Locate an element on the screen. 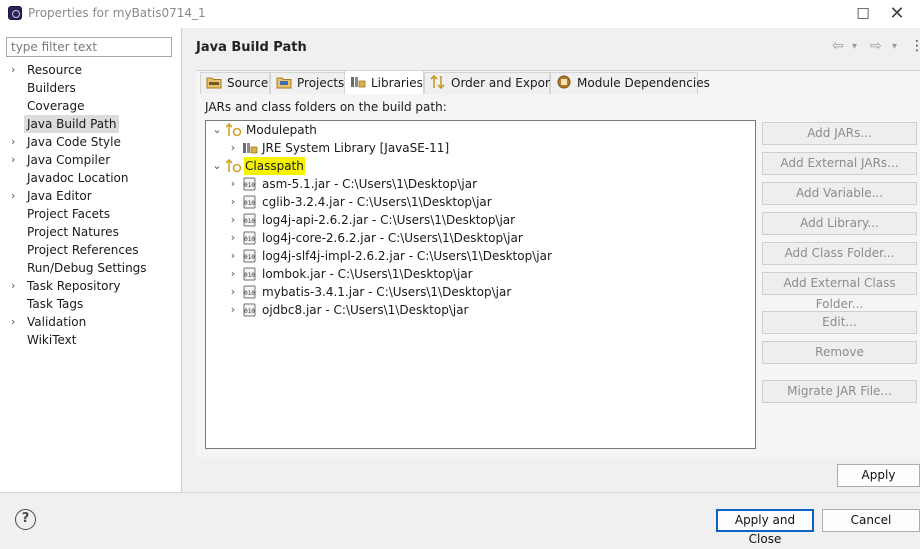 Image resolution: width=920 pixels, height=549 pixels. apply-and-close-button: Apply and Close is located at coordinates (765, 527).